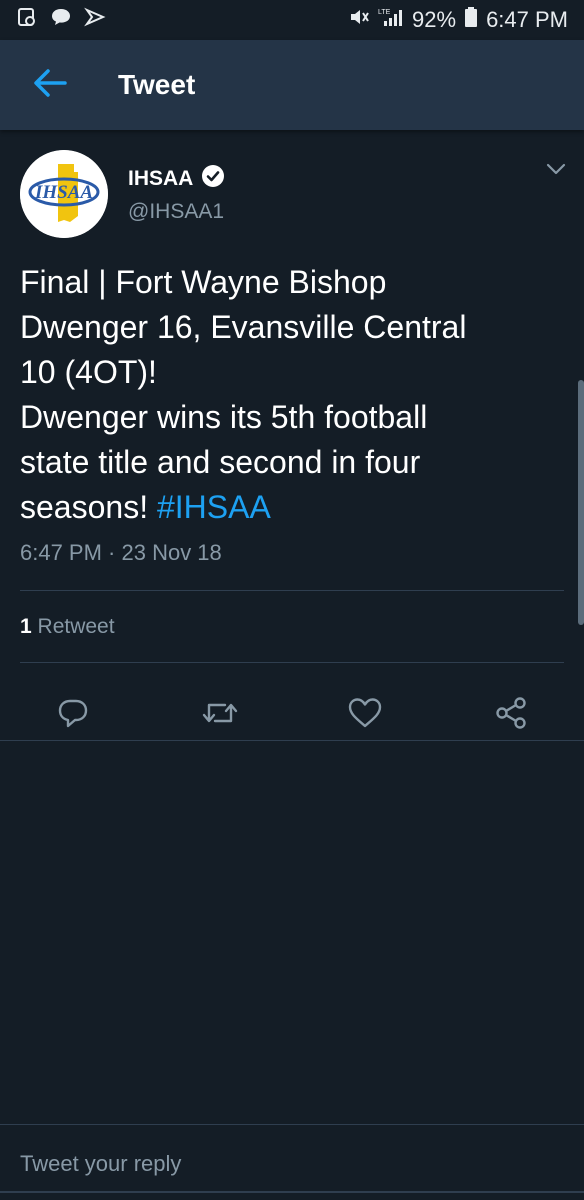 The width and height of the screenshot is (584, 1200). Describe the element at coordinates (471, 20) in the screenshot. I see `battery-icon` at that location.